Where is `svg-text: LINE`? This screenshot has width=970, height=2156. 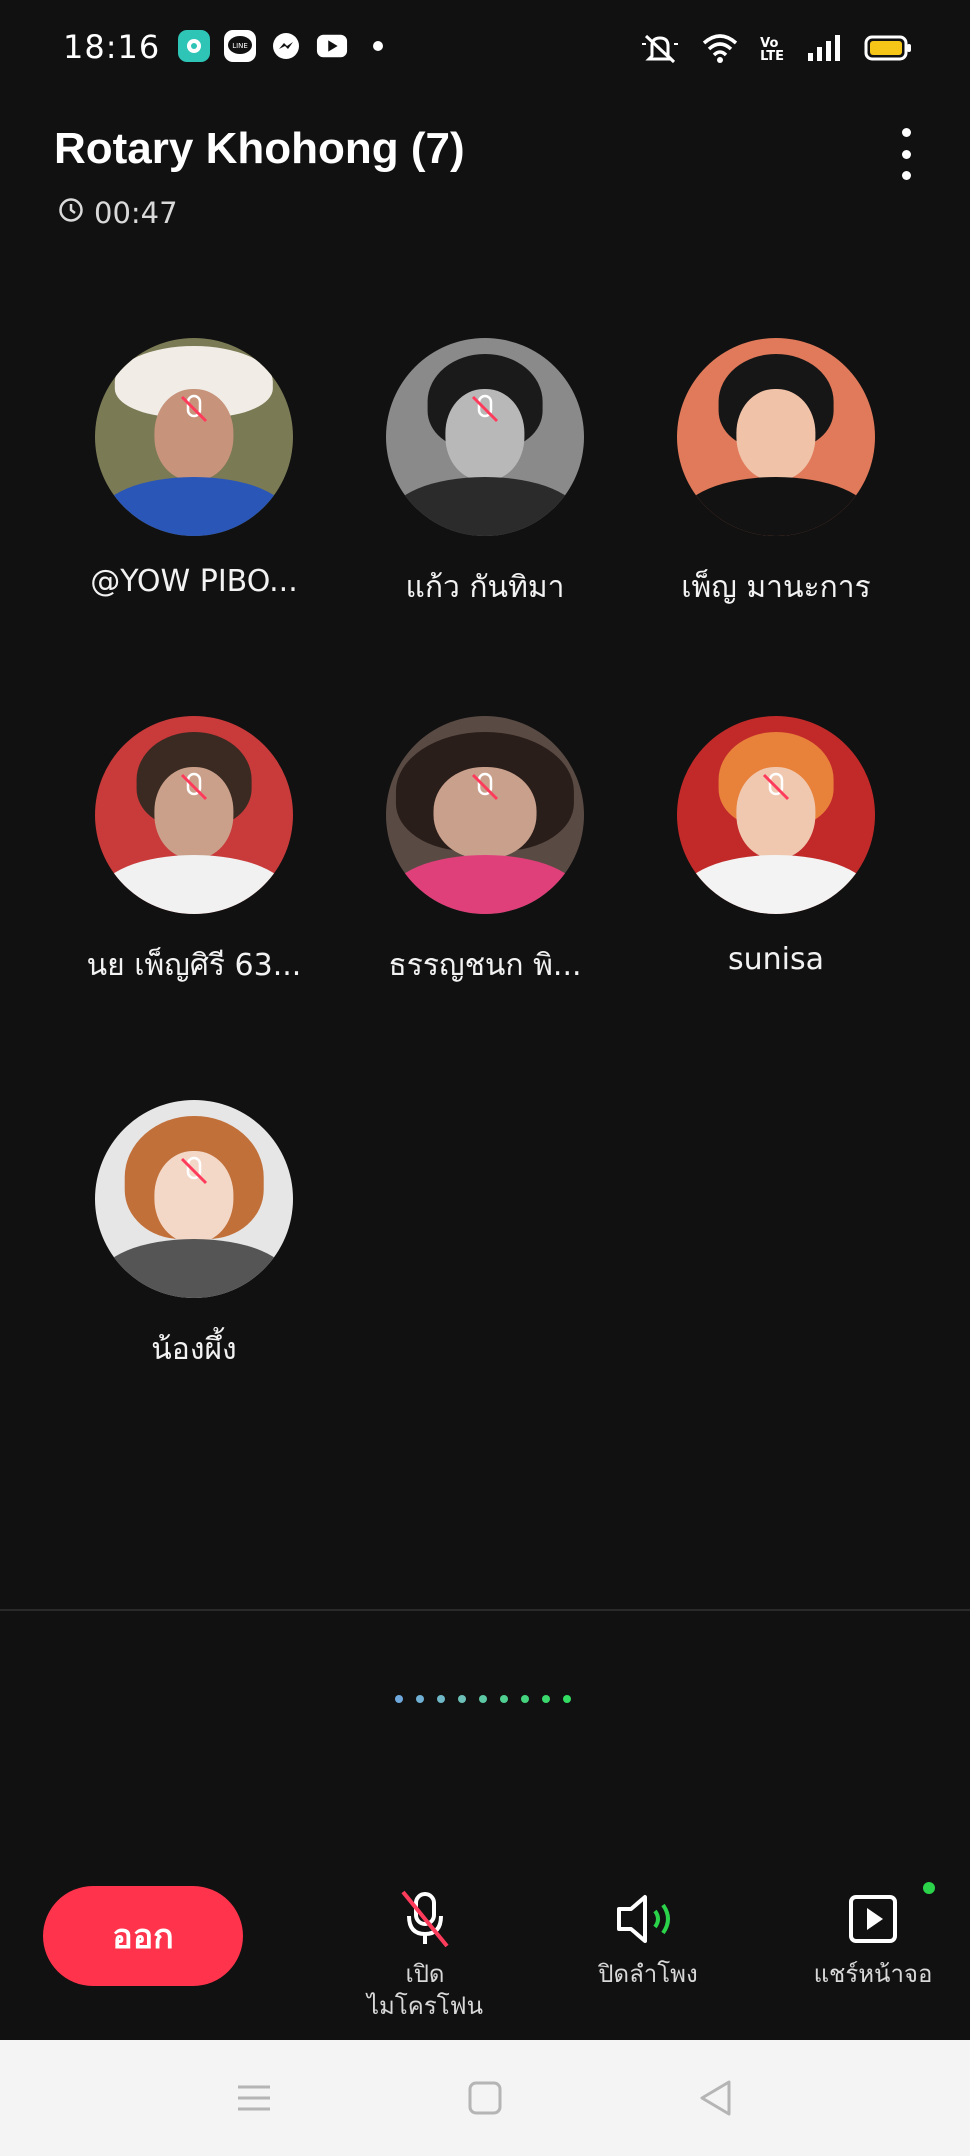 svg-text: LINE is located at coordinates (240, 46).